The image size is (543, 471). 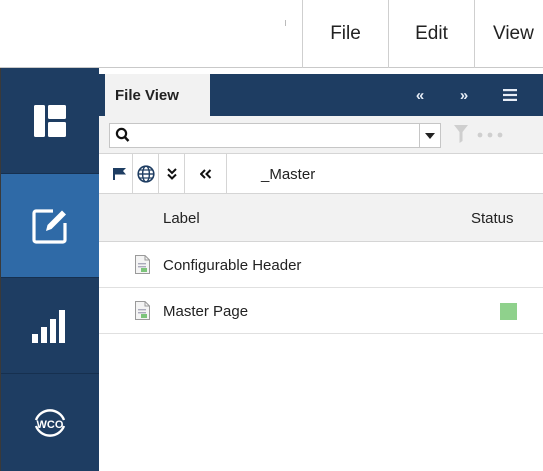 What do you see at coordinates (181, 218) in the screenshot?
I see `column-header-label: Label` at bounding box center [181, 218].